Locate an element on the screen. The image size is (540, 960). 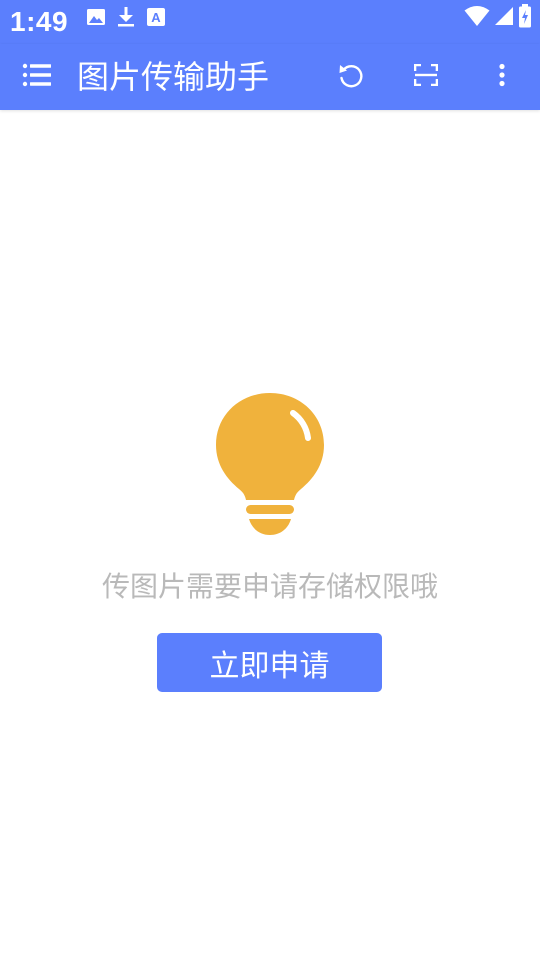
menu-button is located at coordinates (37, 77).